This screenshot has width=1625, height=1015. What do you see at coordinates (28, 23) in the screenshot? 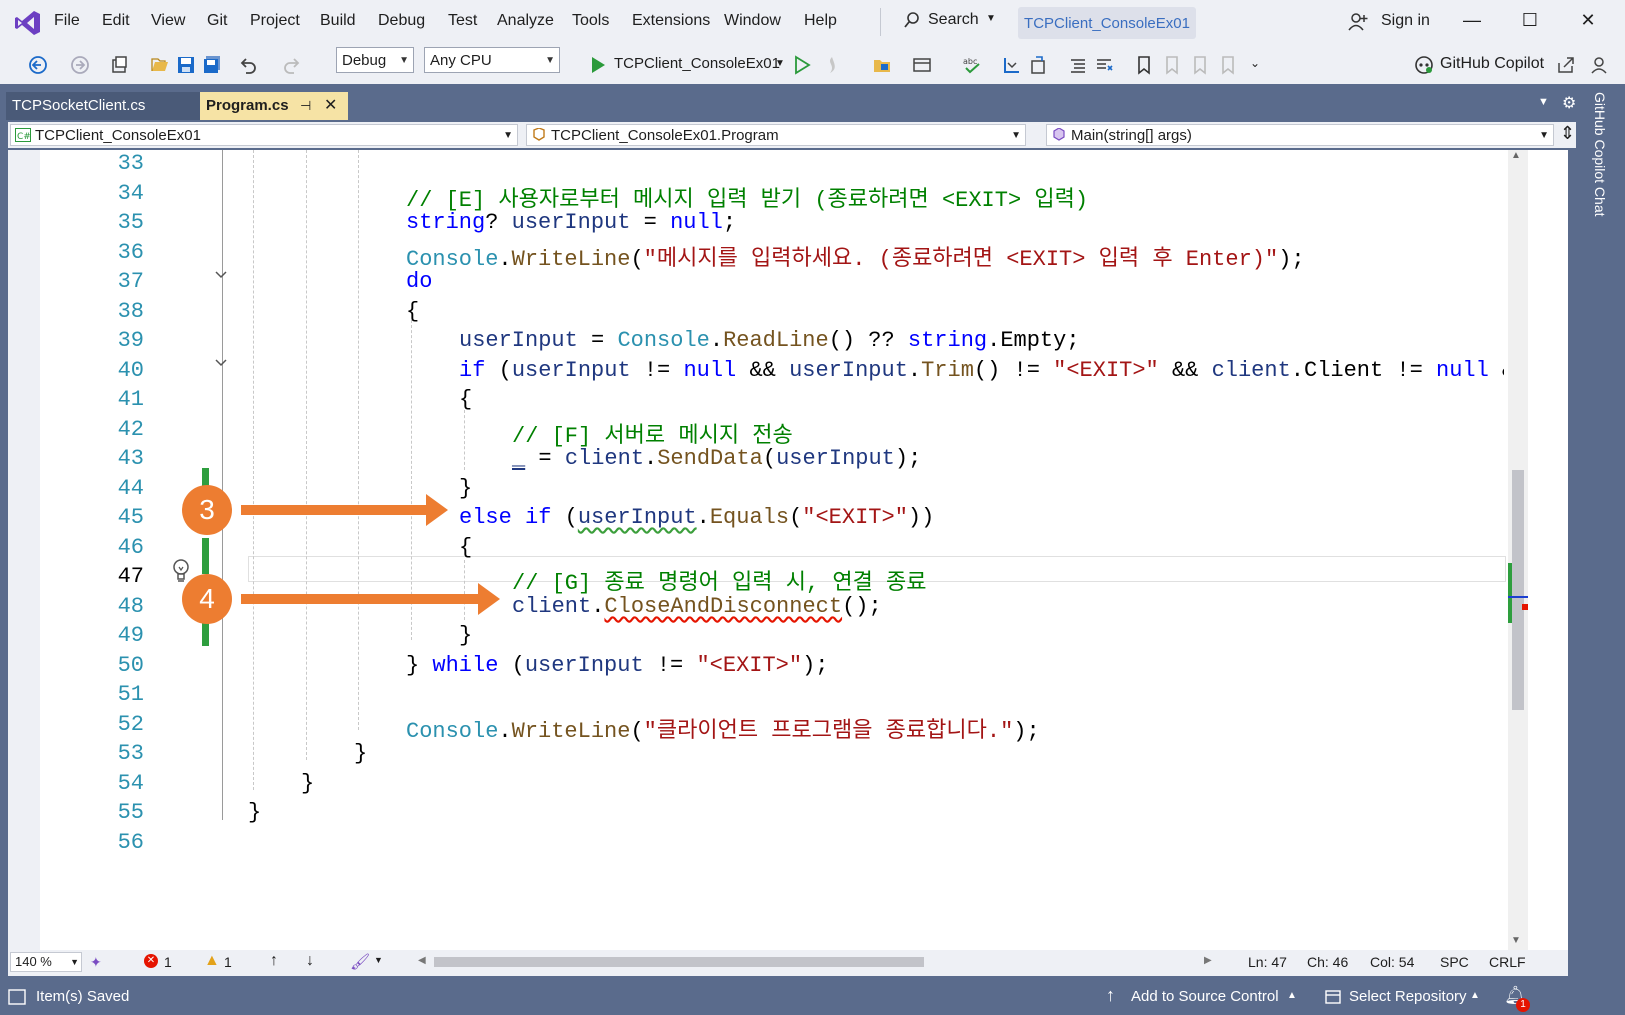
I see `visual-studio-logo-icon` at bounding box center [28, 23].